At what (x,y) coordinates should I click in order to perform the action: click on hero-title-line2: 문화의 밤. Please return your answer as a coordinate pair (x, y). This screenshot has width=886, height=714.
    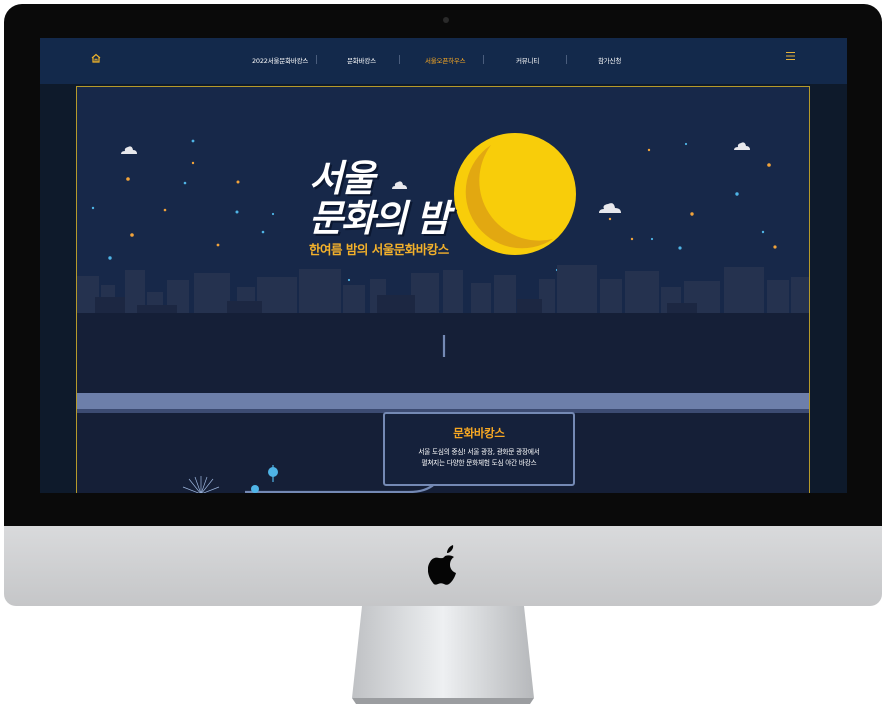
    Looking at the image, I should click on (379, 218).